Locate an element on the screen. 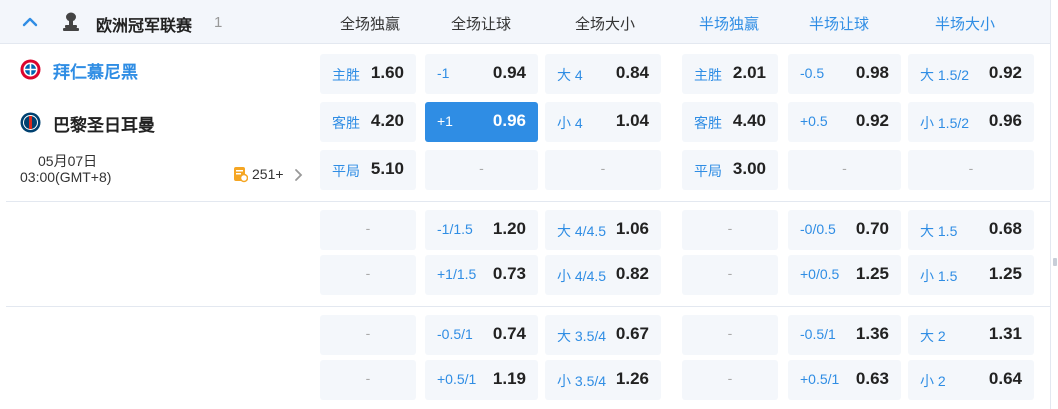 Image resolution: width=1058 pixels, height=409 pixels. odds-label: -0.5 is located at coordinates (812, 73).